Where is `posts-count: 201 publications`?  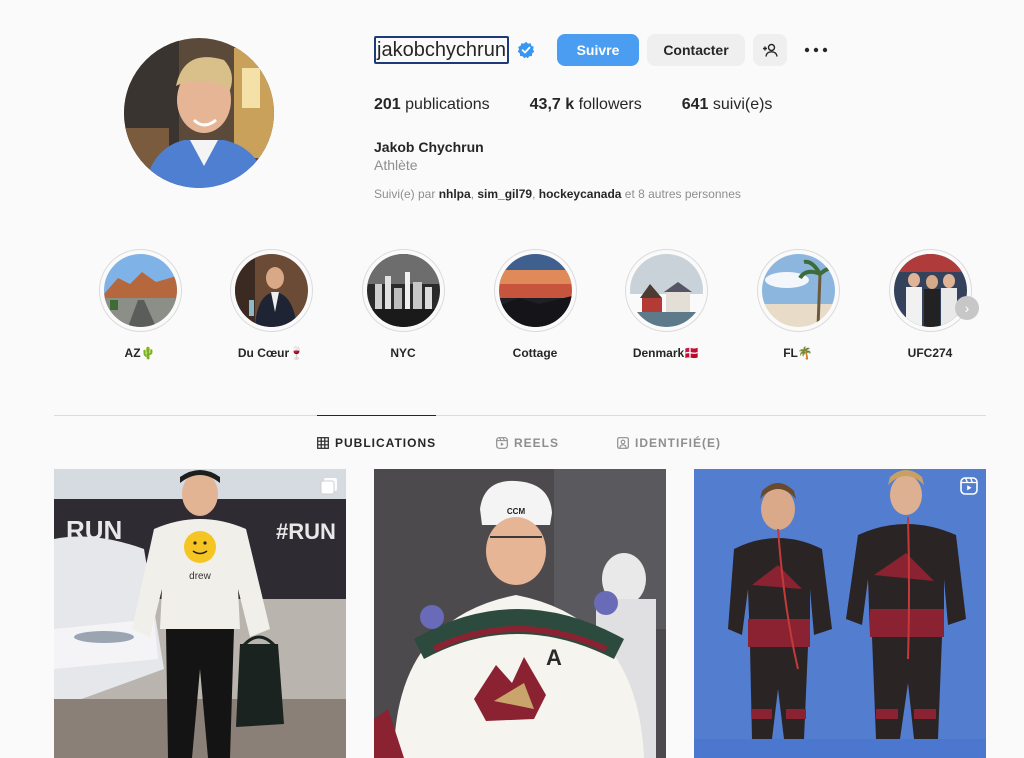 posts-count: 201 publications is located at coordinates (432, 105).